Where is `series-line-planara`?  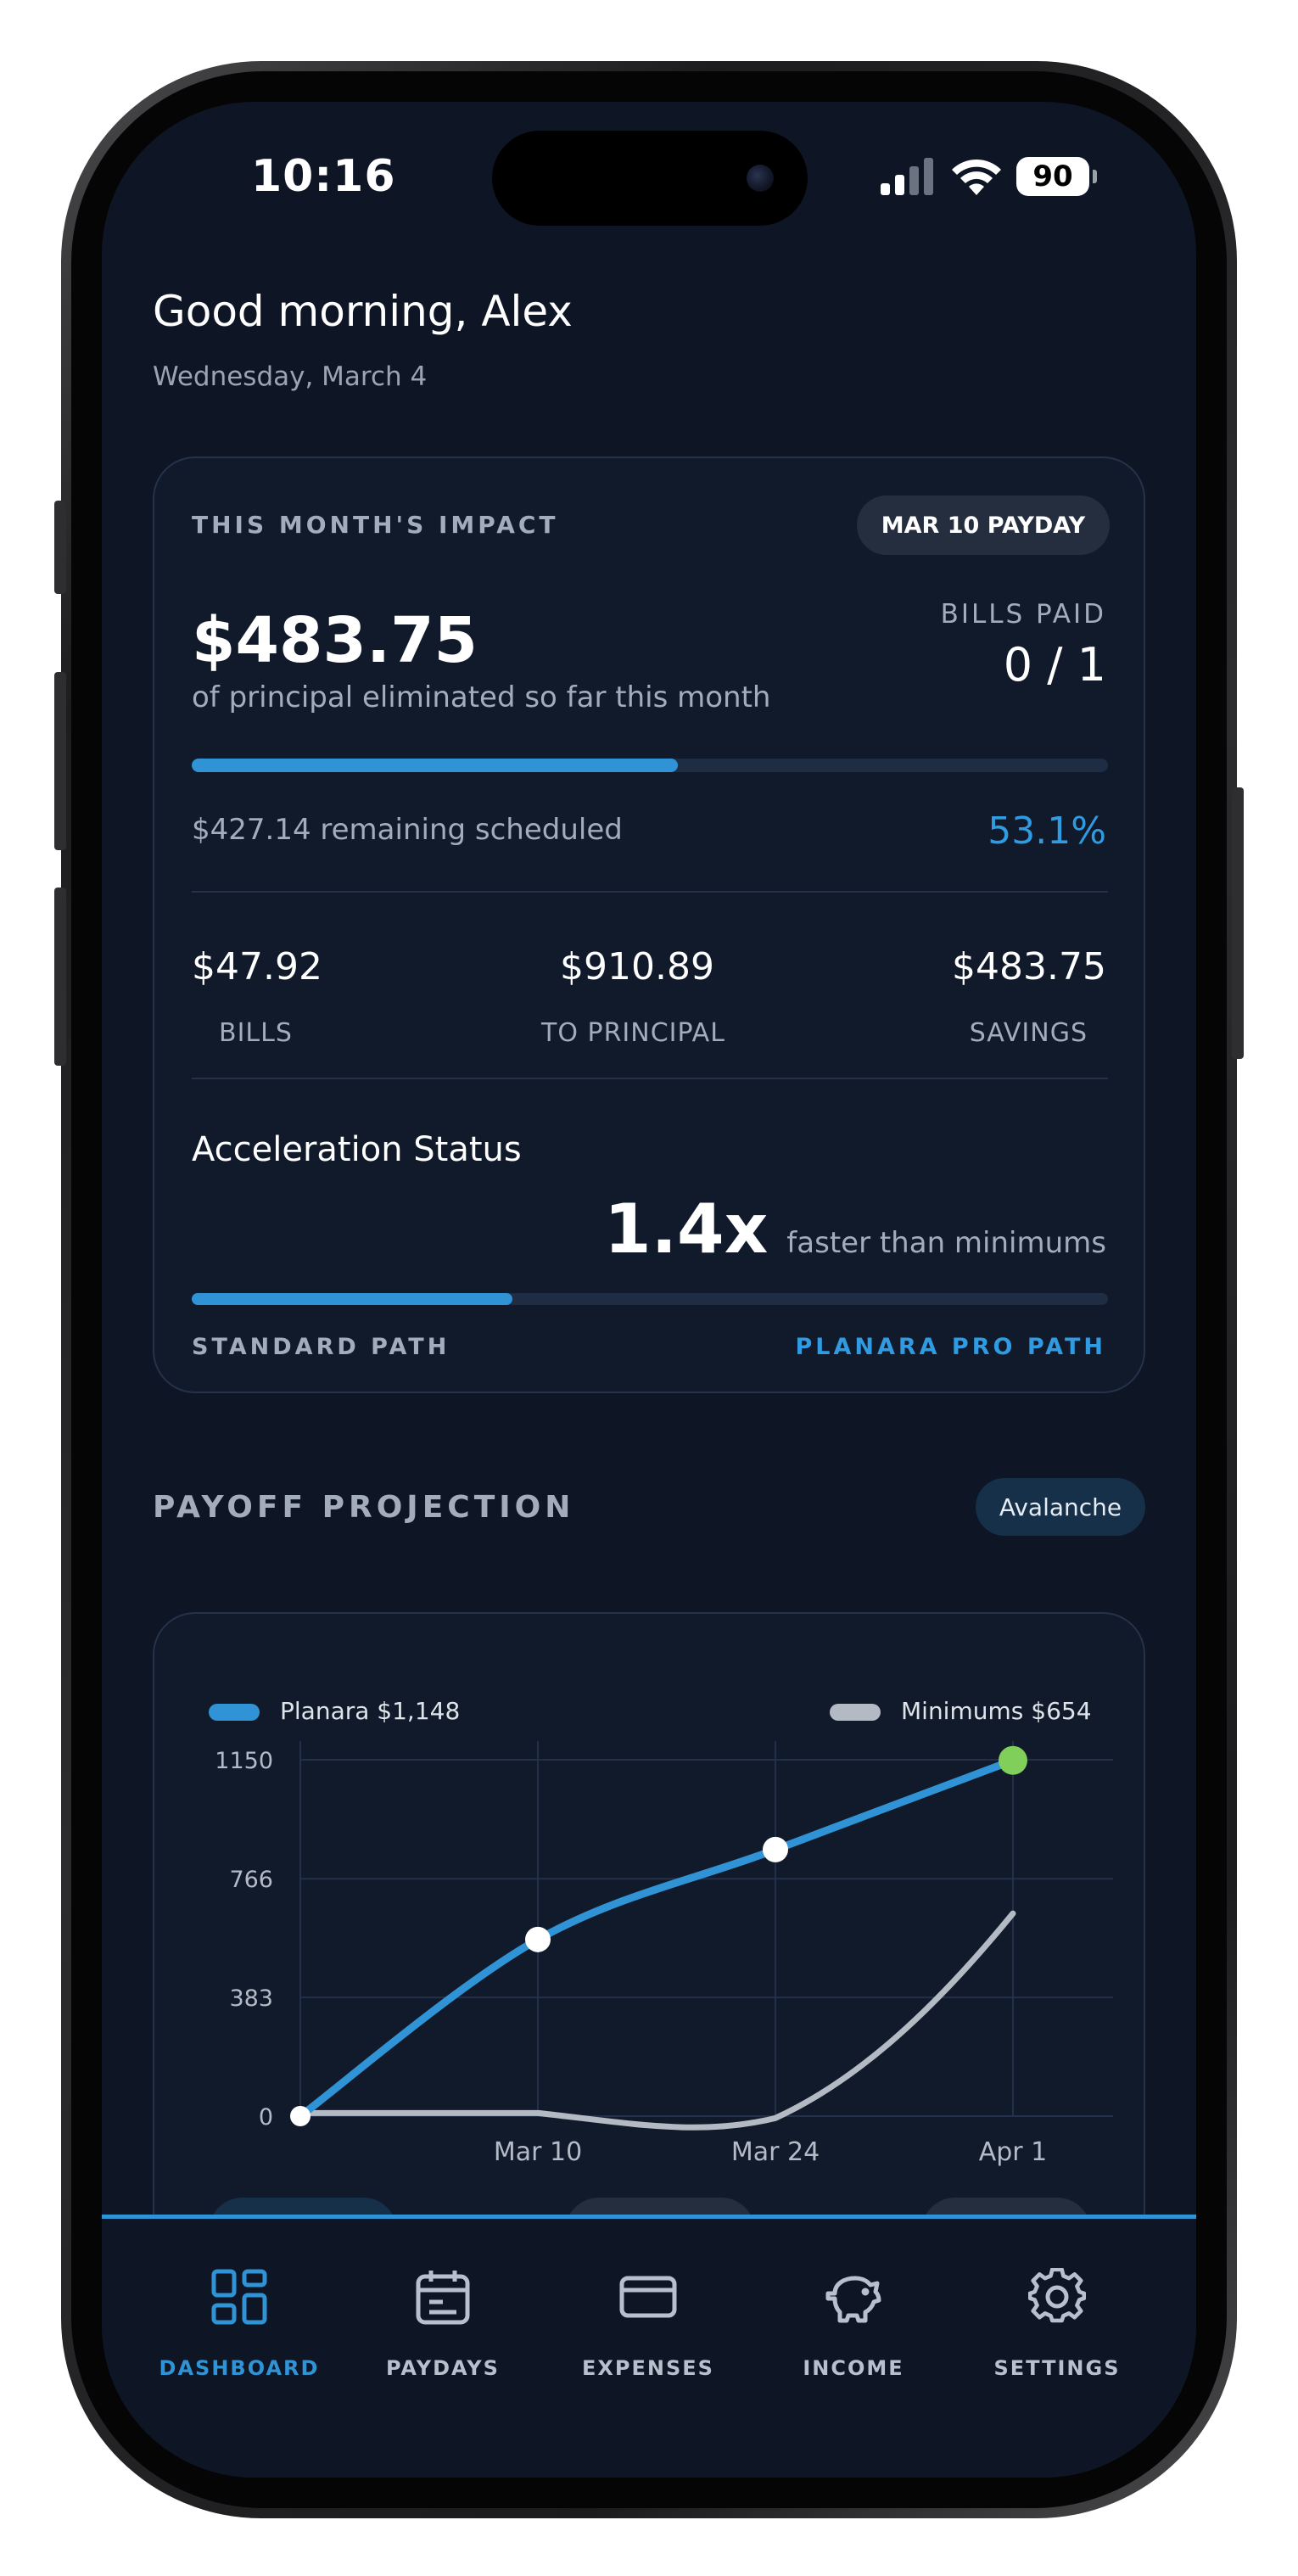 series-line-planara is located at coordinates (656, 1938).